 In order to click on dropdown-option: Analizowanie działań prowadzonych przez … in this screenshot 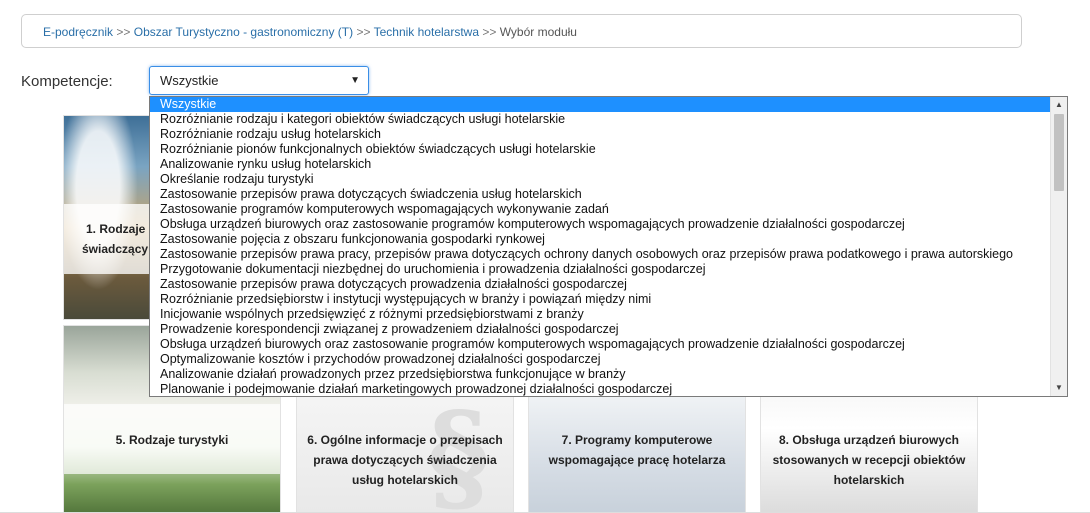, I will do `click(600, 374)`.